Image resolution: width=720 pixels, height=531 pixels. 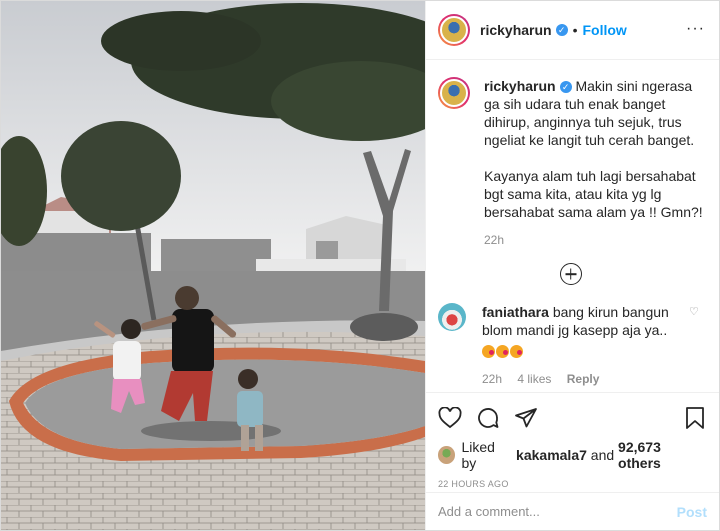 I want to click on post-comment-button: Post, so click(x=692, y=512).